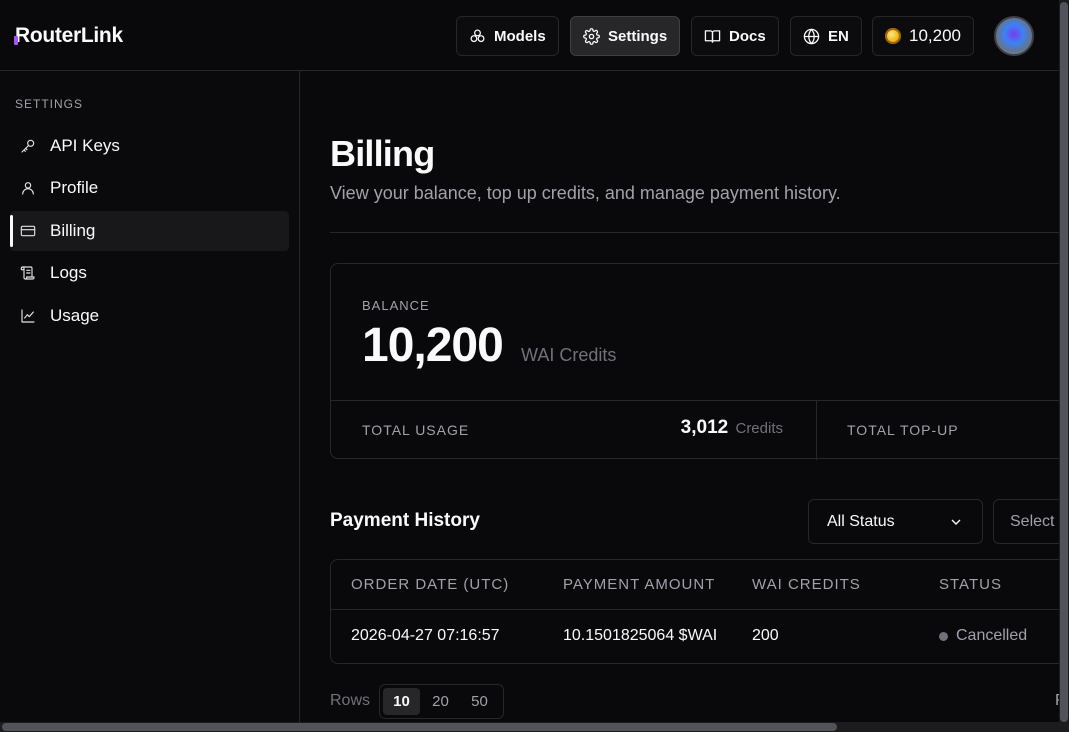  Describe the element at coordinates (826, 36) in the screenshot. I see `language-button: EN` at that location.